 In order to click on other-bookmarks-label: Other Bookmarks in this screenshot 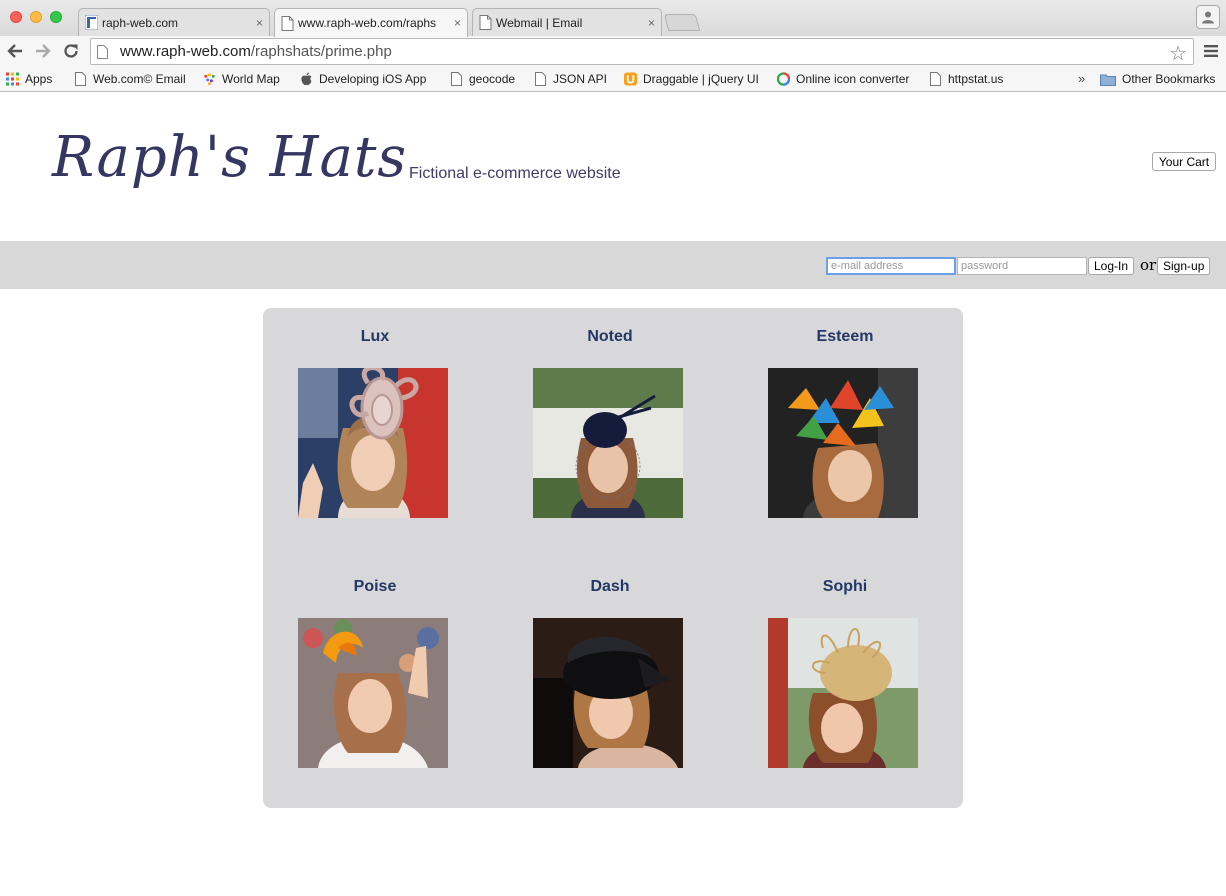, I will do `click(1169, 79)`.